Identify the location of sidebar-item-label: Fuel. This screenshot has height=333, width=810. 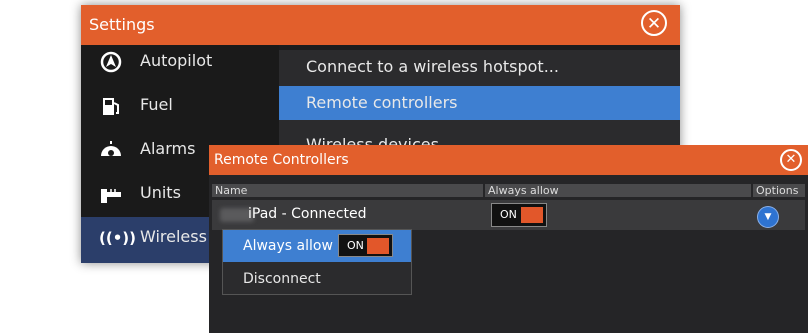
(156, 104).